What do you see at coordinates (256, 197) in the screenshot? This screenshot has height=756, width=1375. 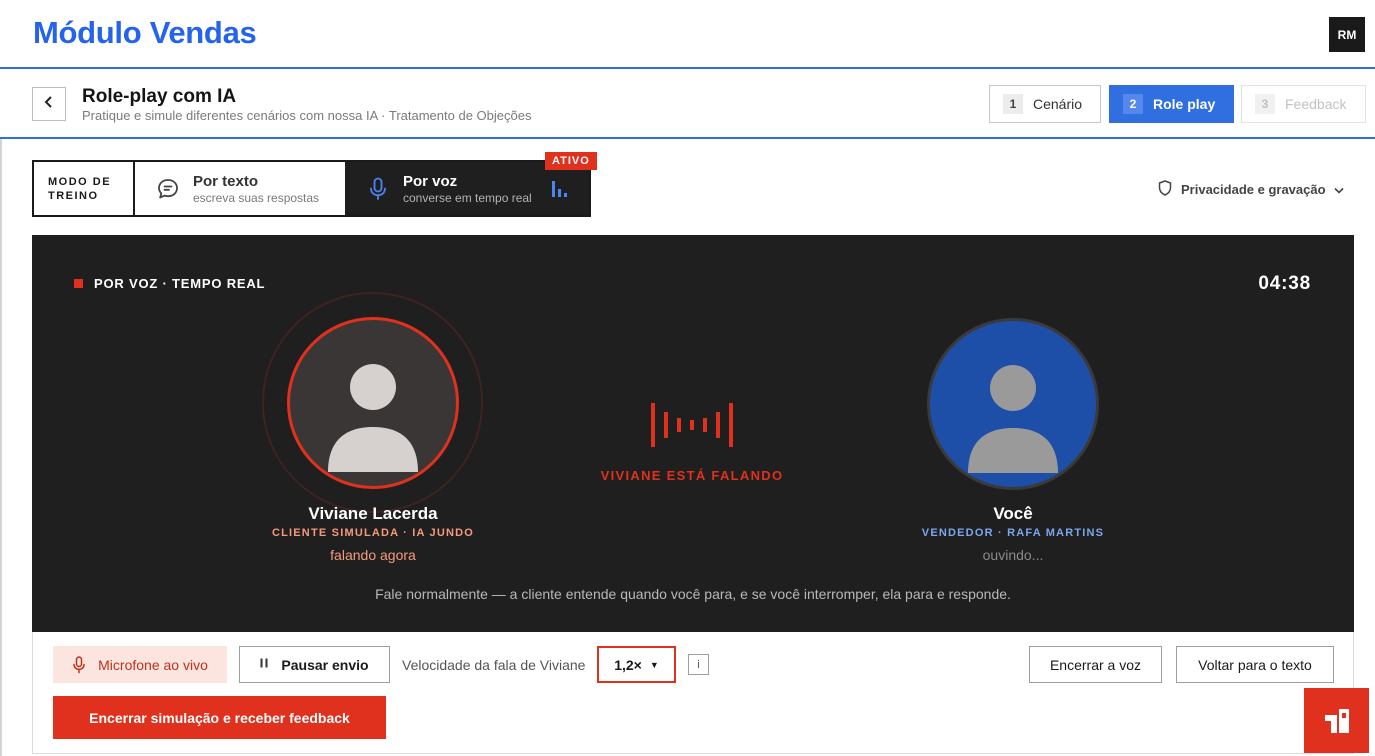 I see `mode-text-subtitle: escreva suas respostas` at bounding box center [256, 197].